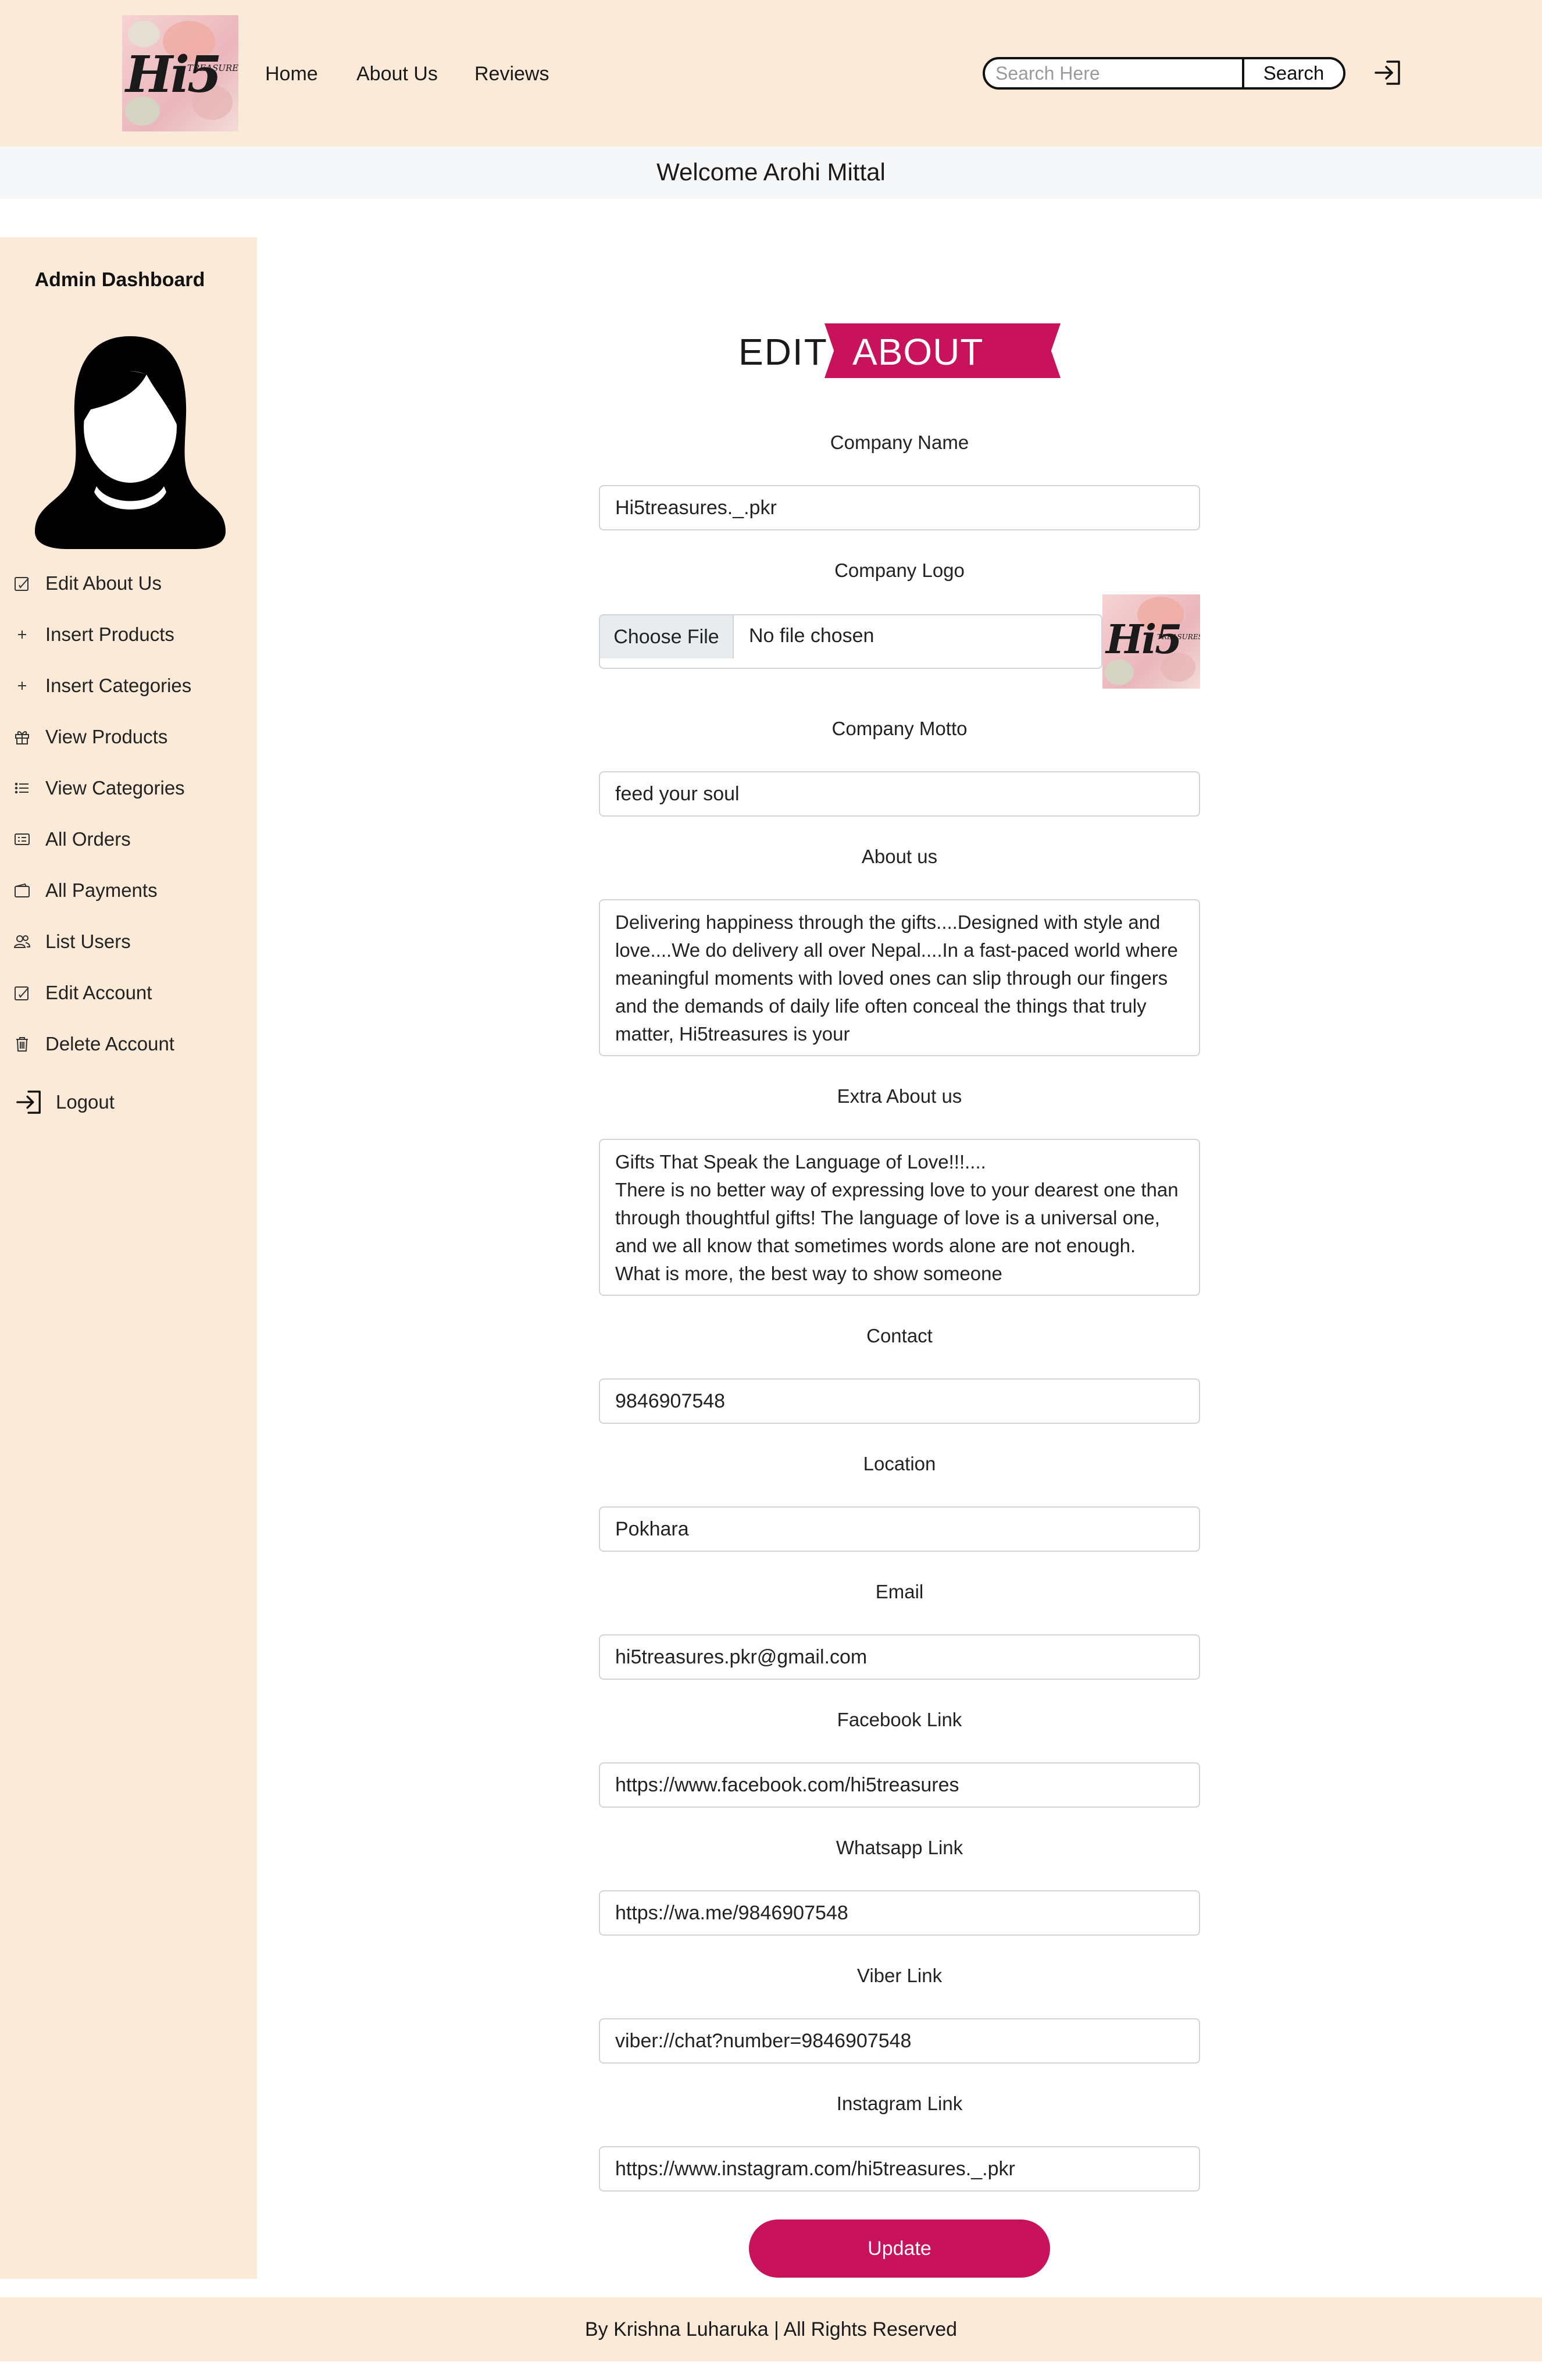 This screenshot has width=1542, height=2380. Describe the element at coordinates (900, 2104) in the screenshot. I see `instagram-link-label: Instagram Link` at that location.